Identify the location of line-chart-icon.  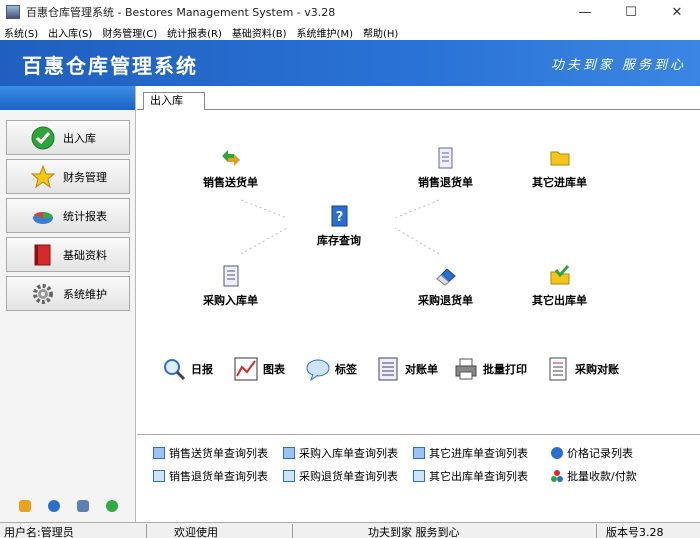
(246, 369).